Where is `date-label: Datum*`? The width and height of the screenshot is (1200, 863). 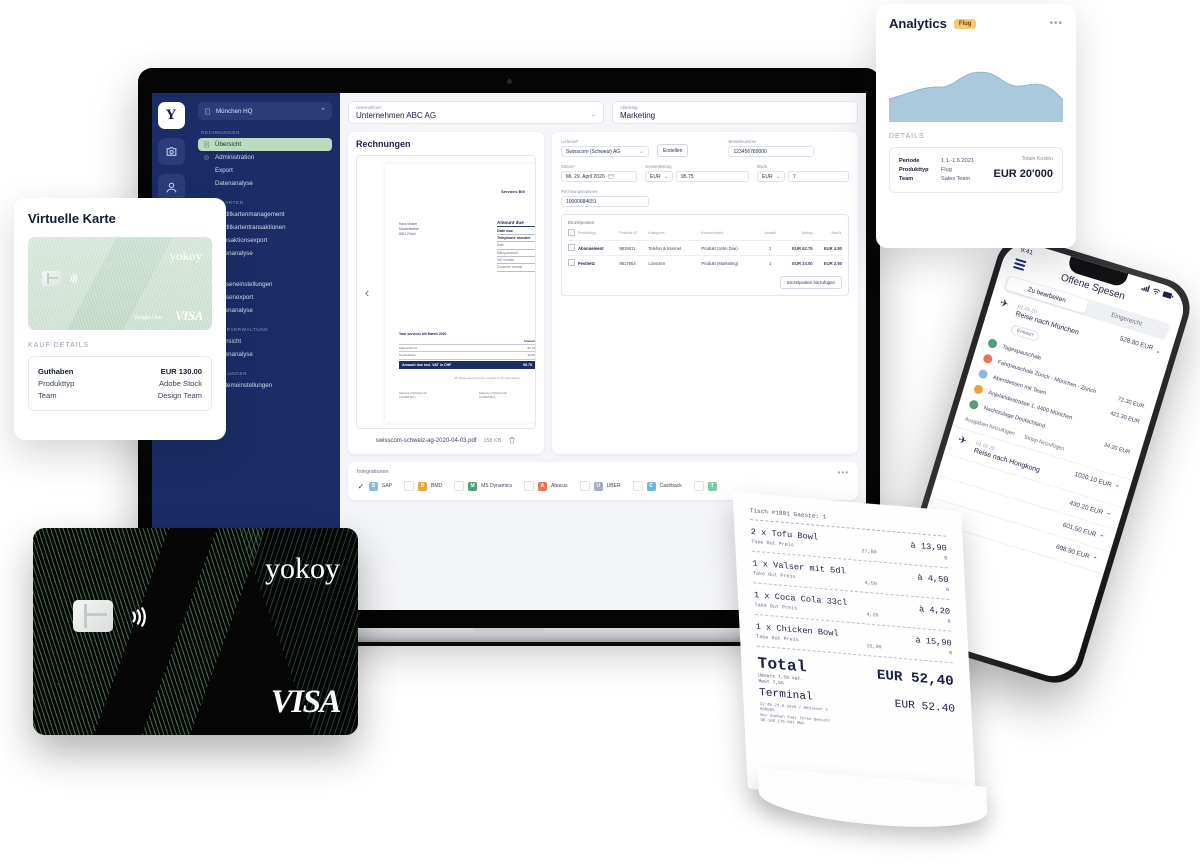
date-label: Datum* is located at coordinates (568, 166).